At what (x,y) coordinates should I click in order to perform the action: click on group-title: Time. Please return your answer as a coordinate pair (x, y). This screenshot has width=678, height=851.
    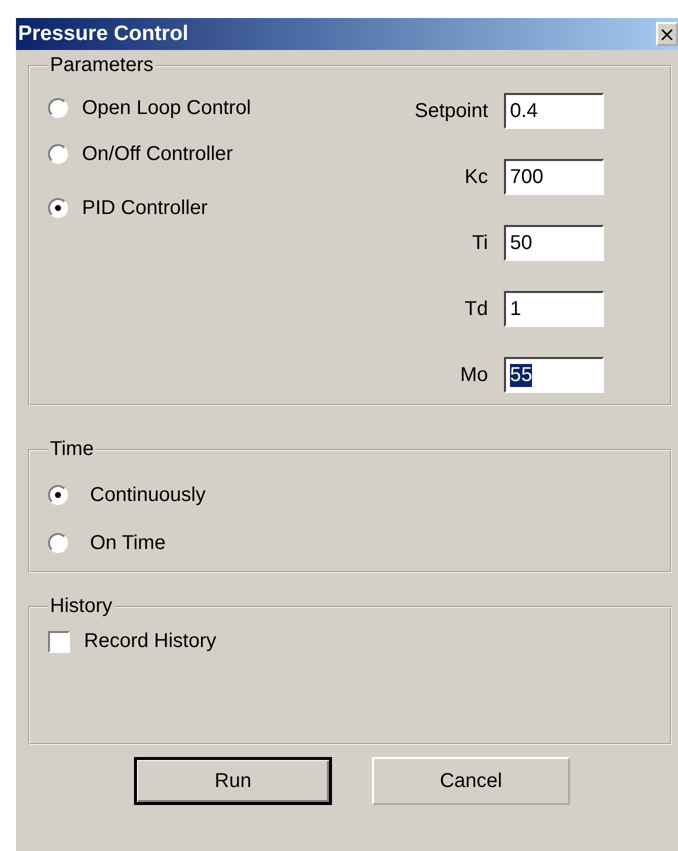
    Looking at the image, I should click on (72, 449).